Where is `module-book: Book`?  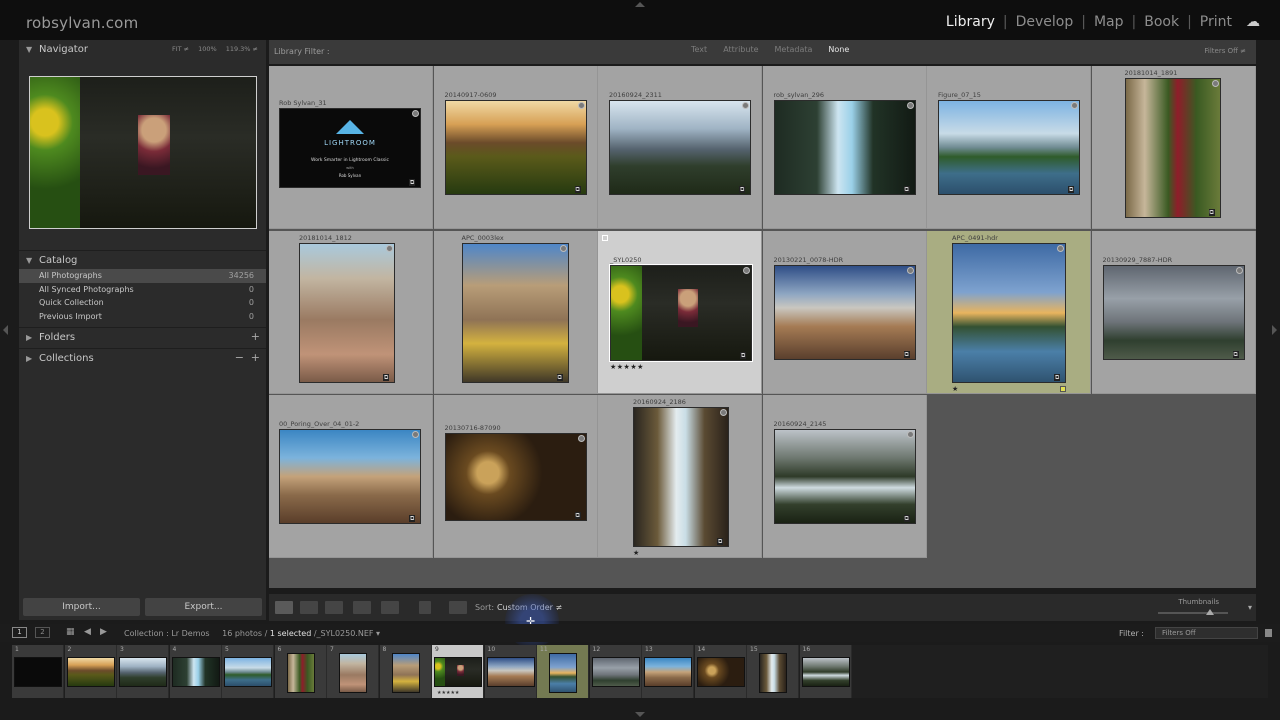 module-book: Book is located at coordinates (1161, 22).